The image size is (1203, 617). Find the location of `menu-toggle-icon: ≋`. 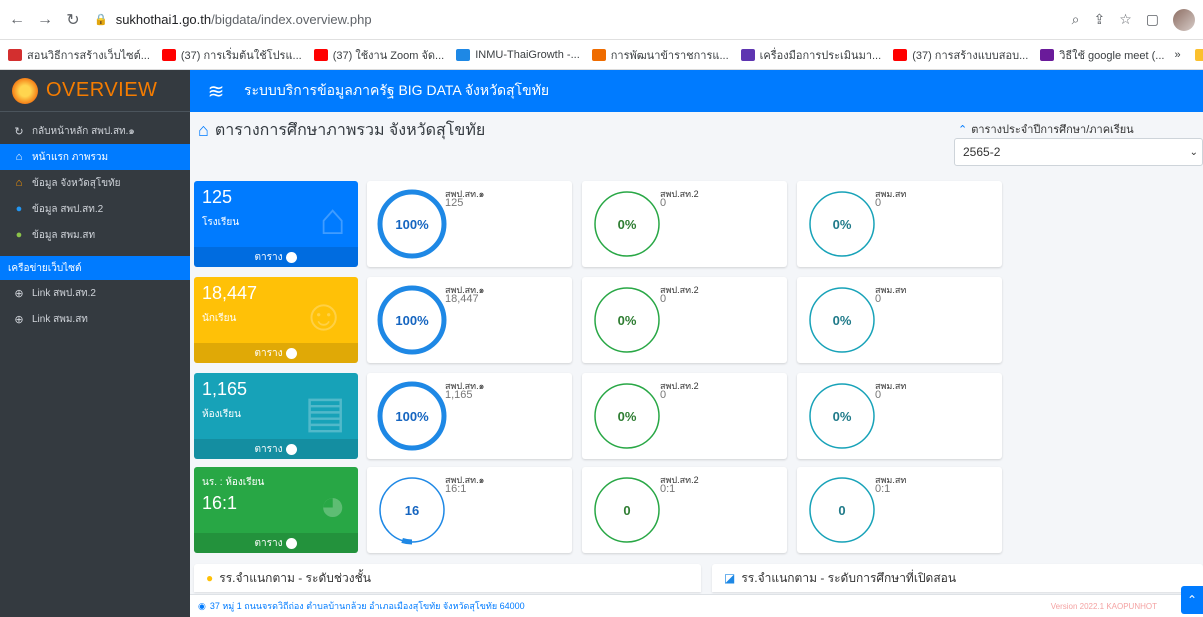

menu-toggle-icon: ≋ is located at coordinates (216, 91).